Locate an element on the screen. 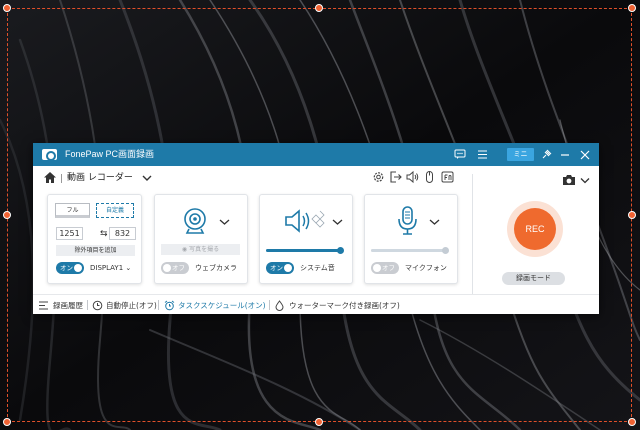 This screenshot has height=430, width=640. microphone-label: マイクフォン is located at coordinates (426, 268).